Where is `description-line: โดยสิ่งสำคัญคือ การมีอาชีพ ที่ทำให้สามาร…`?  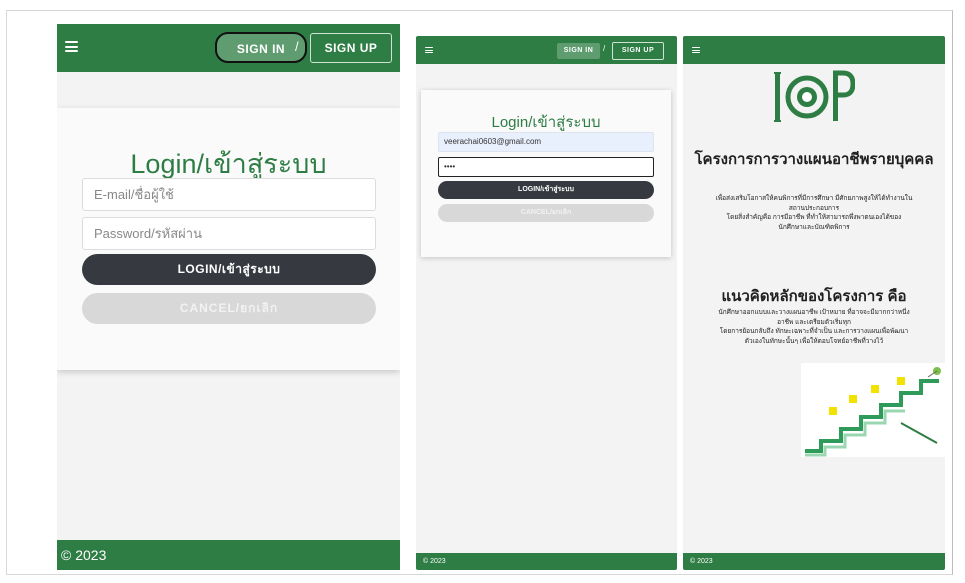 description-line: โดยสิ่งสำคัญคือ การมีอาชีพ ที่ทำให้สามาร… is located at coordinates (814, 217).